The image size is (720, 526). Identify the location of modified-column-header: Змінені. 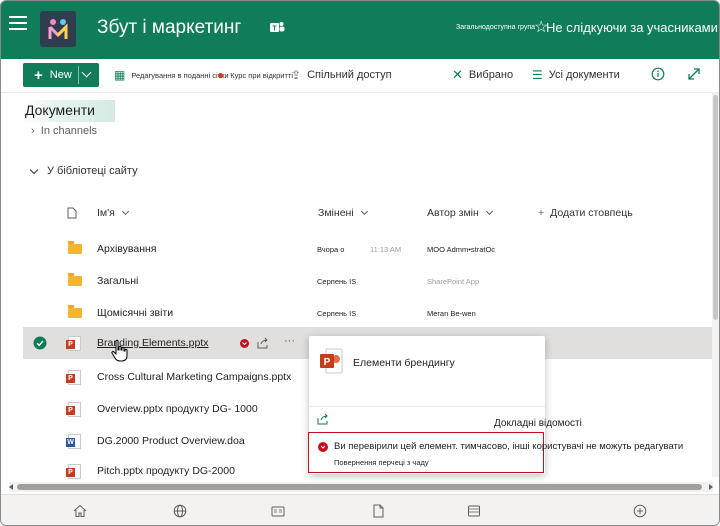
(343, 213).